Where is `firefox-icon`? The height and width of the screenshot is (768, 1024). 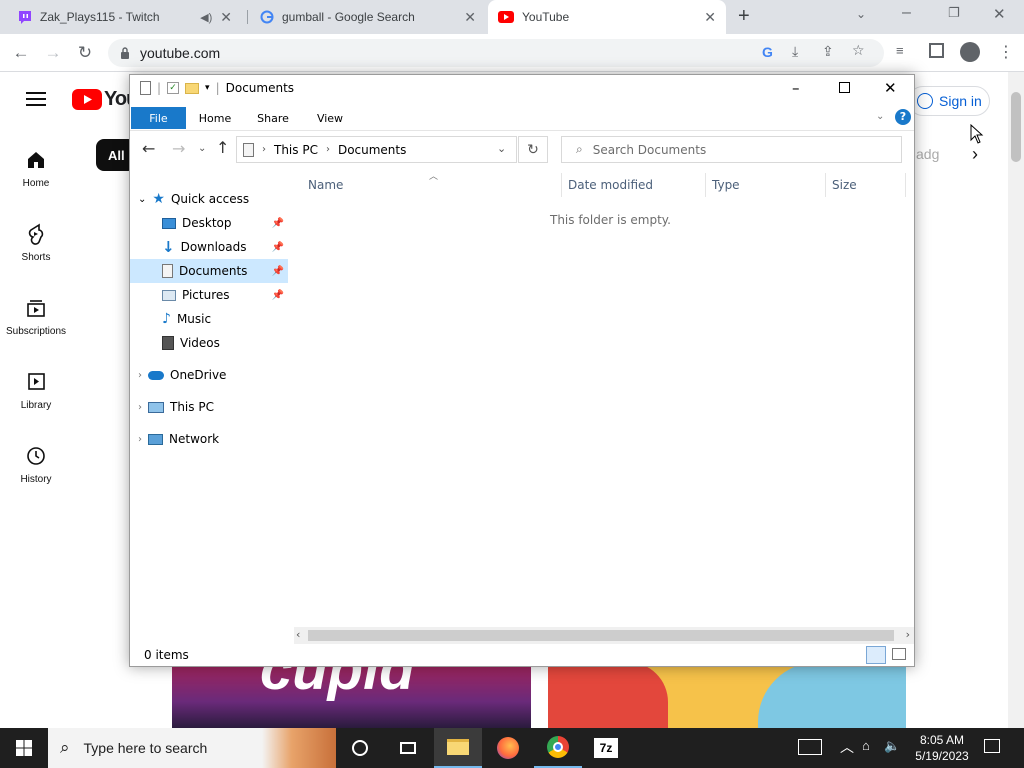
firefox-icon is located at coordinates (508, 748).